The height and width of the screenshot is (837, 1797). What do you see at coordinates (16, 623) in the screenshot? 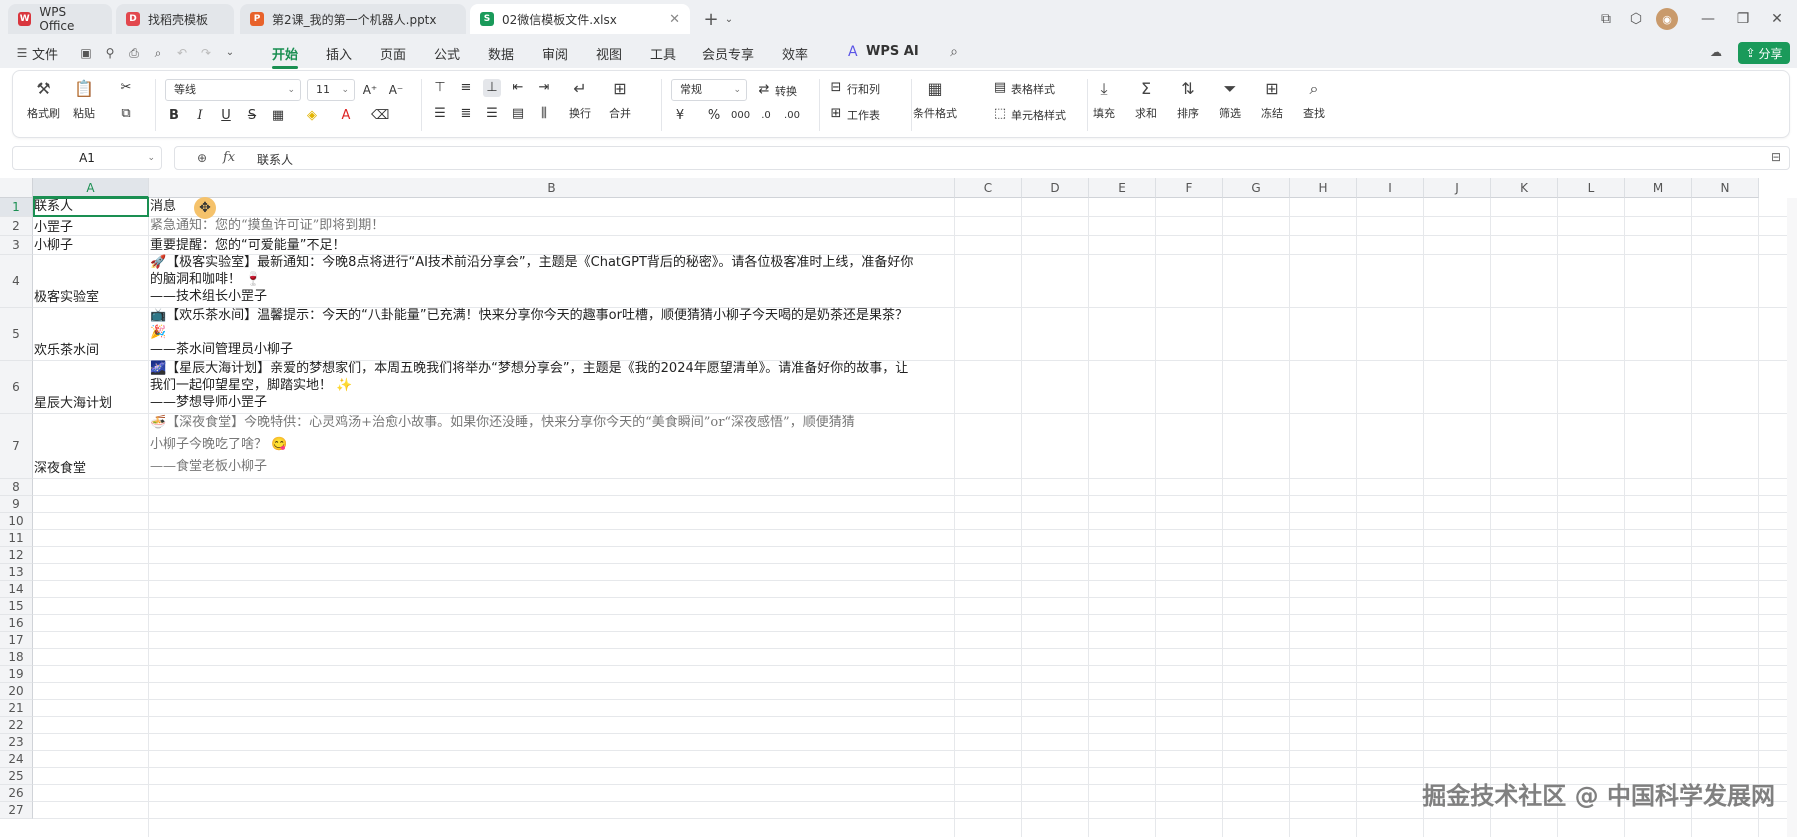
I see `row-header-16: 16` at bounding box center [16, 623].